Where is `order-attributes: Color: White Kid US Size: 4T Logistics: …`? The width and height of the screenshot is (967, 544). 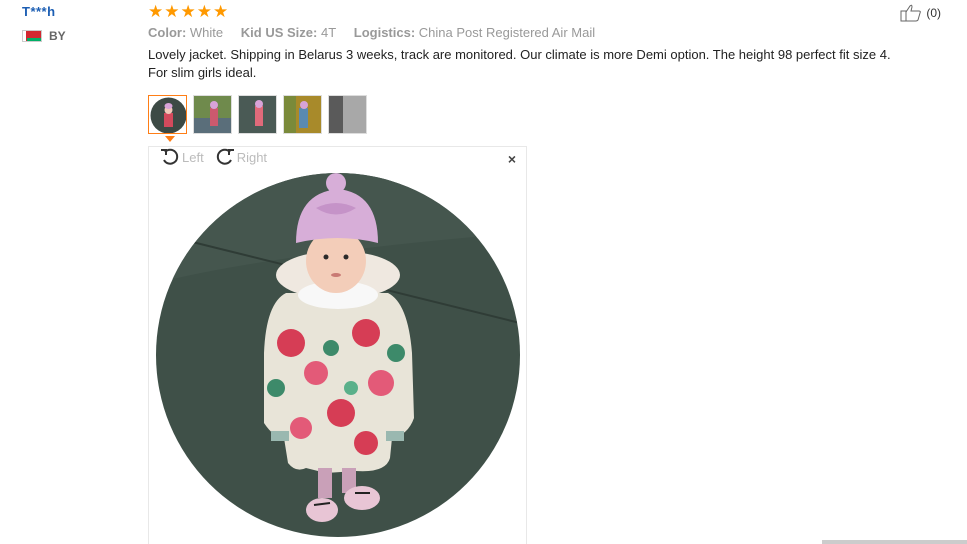
order-attributes: Color: White Kid US Size: 4T Logistics: … is located at coordinates (543, 32).